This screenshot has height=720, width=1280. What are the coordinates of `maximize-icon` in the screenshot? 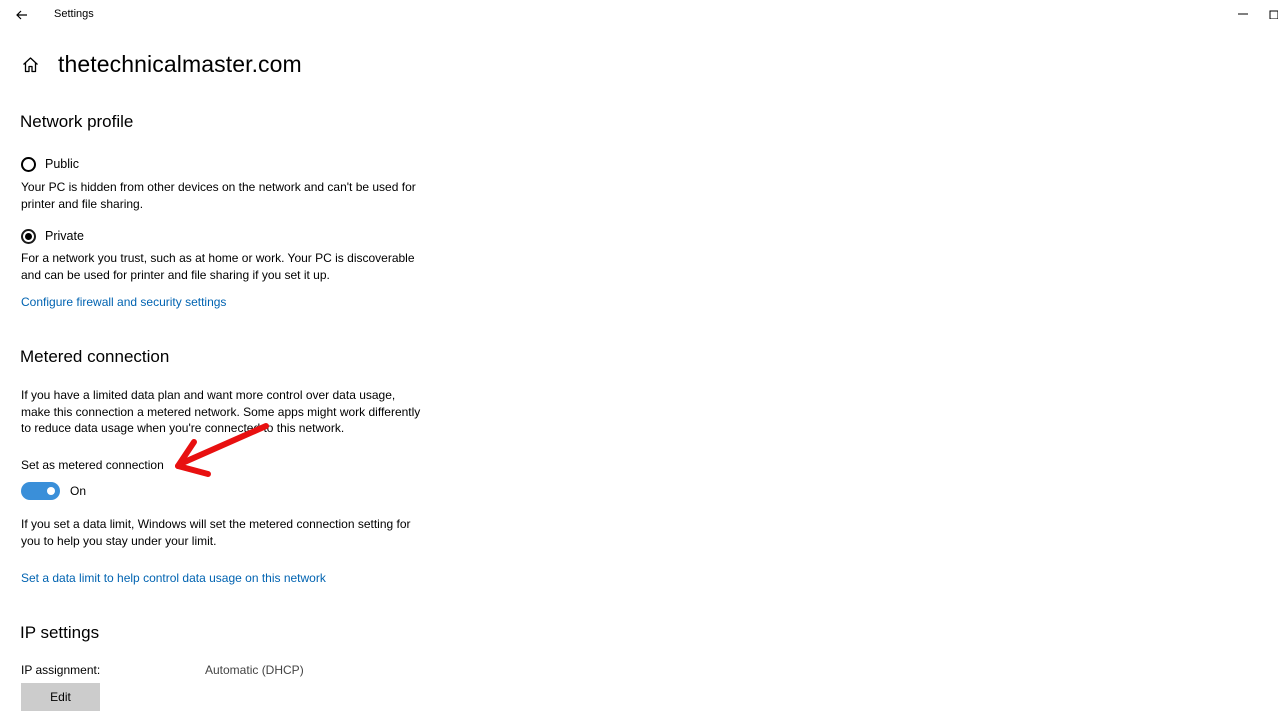 It's located at (1273, 14).